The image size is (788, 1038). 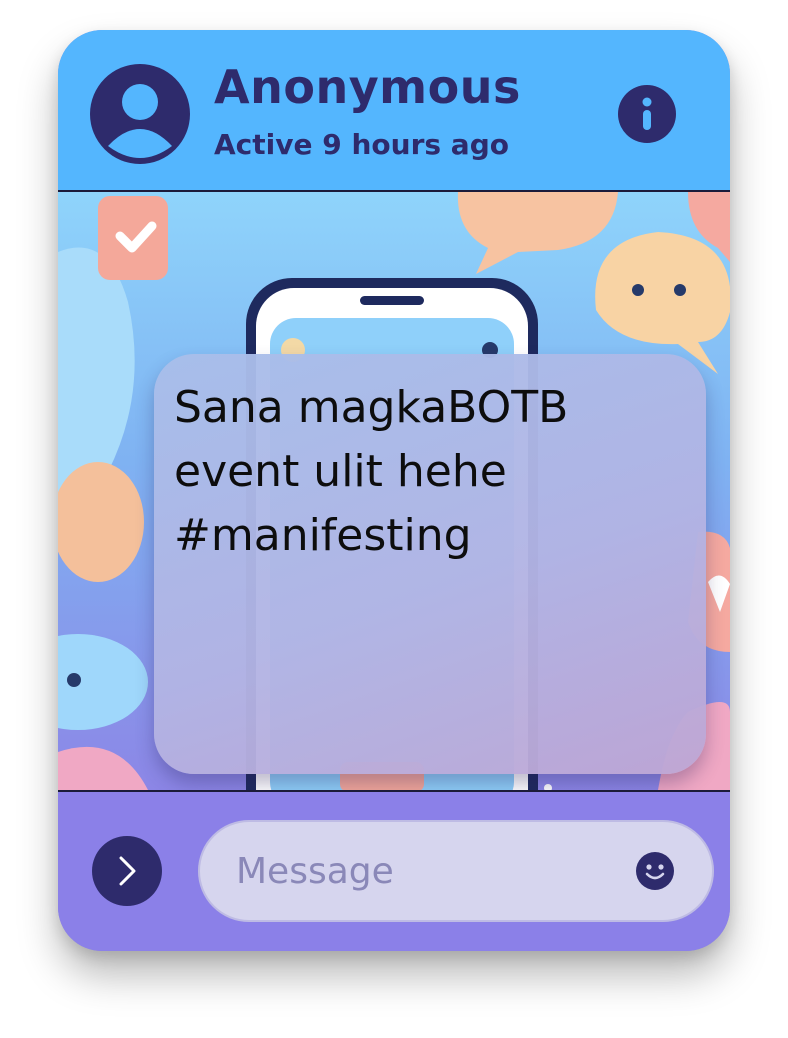 I want to click on composer-bar, so click(x=394, y=871).